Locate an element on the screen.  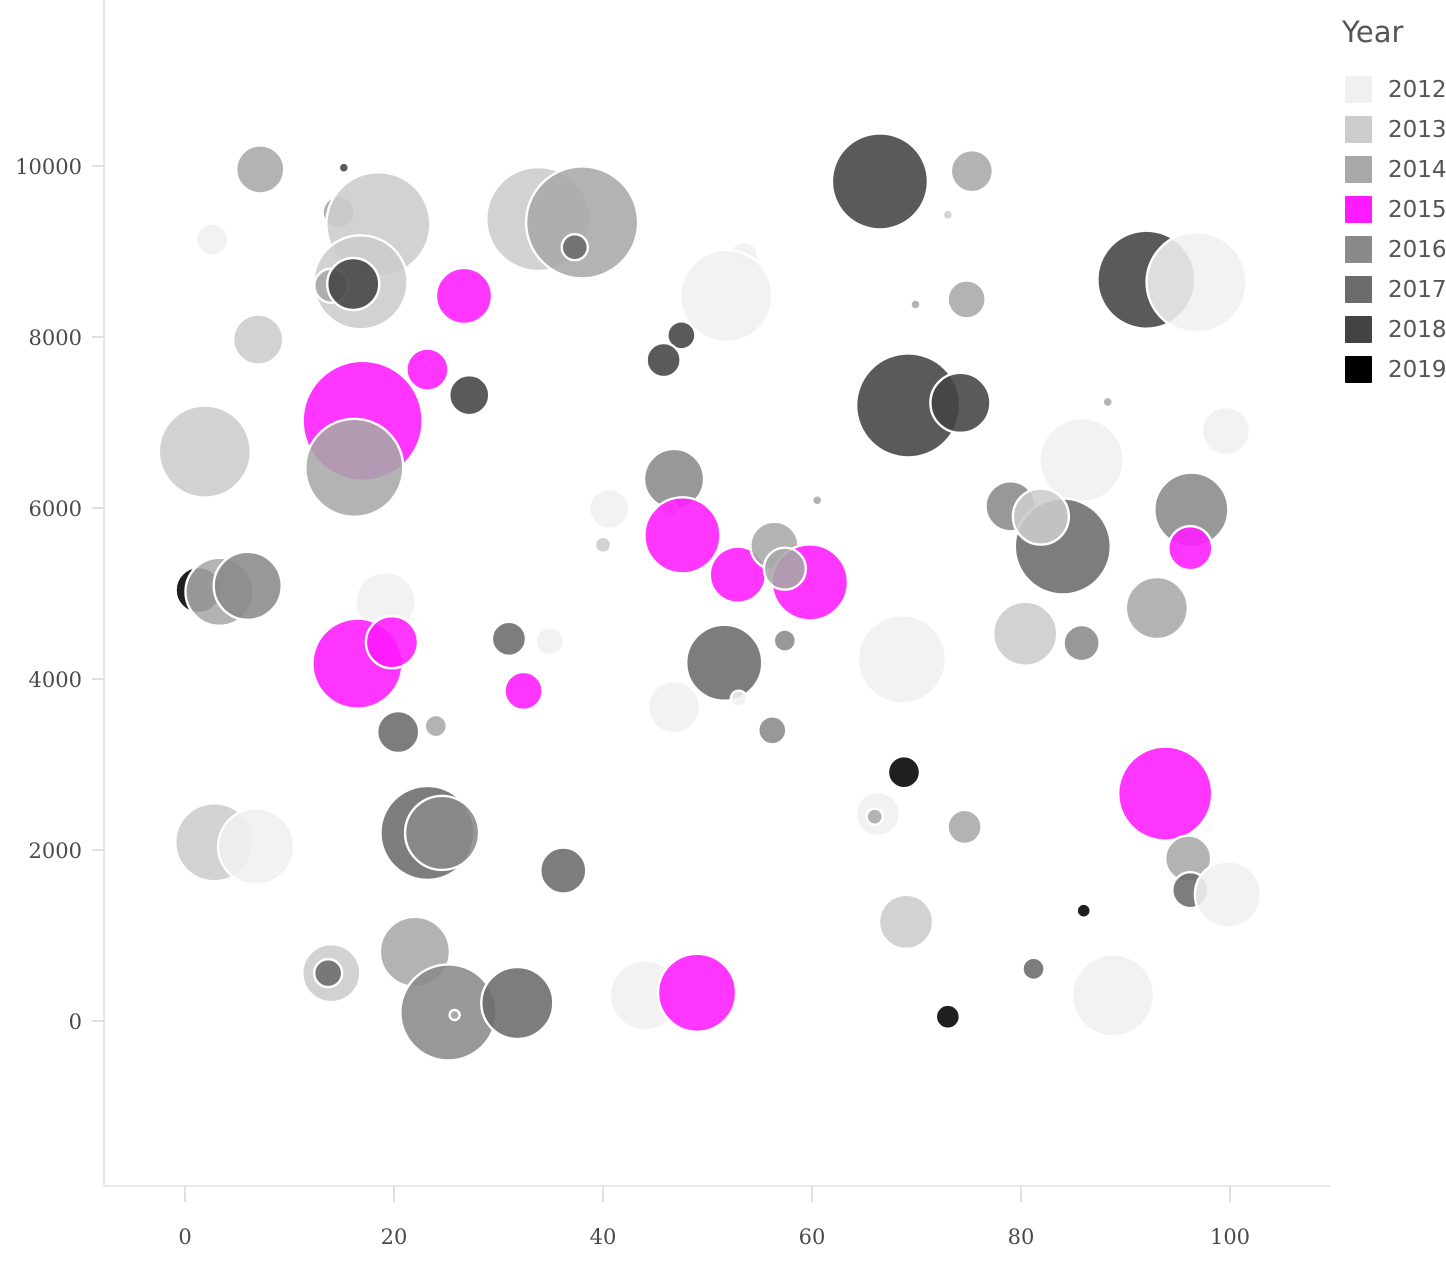
legend-item-label: 2012 is located at coordinates (1417, 90).